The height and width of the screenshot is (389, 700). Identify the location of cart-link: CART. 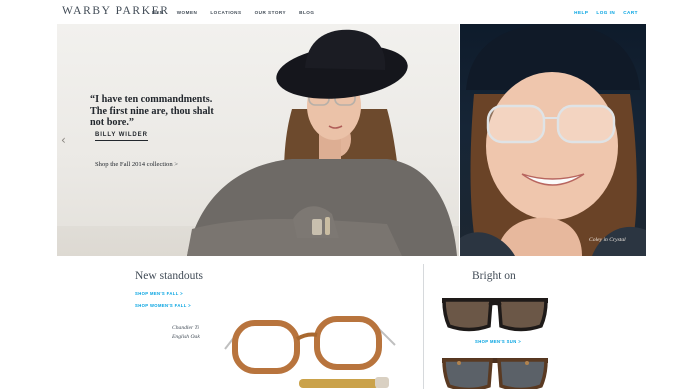
(630, 12).